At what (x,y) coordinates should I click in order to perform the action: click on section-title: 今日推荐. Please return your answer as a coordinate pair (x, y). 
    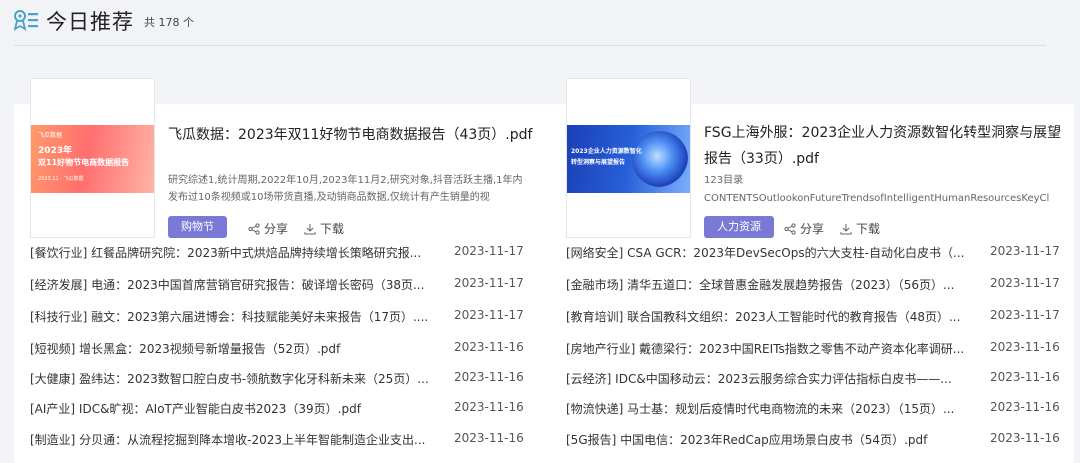
    Looking at the image, I should click on (90, 22).